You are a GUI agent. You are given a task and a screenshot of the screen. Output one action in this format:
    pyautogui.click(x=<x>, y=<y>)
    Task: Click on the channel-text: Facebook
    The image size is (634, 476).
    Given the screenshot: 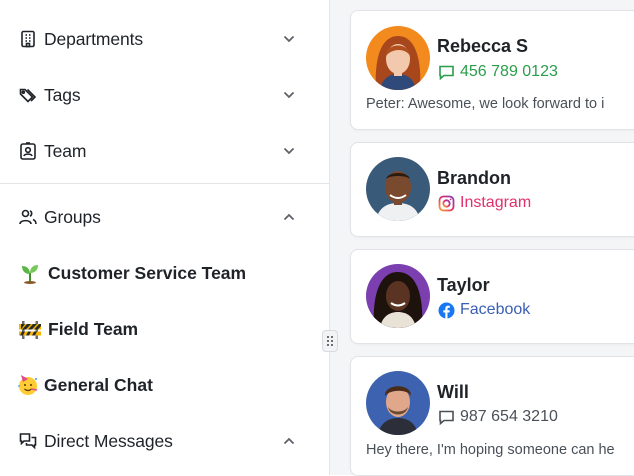 What is the action you would take?
    pyautogui.click(x=495, y=309)
    